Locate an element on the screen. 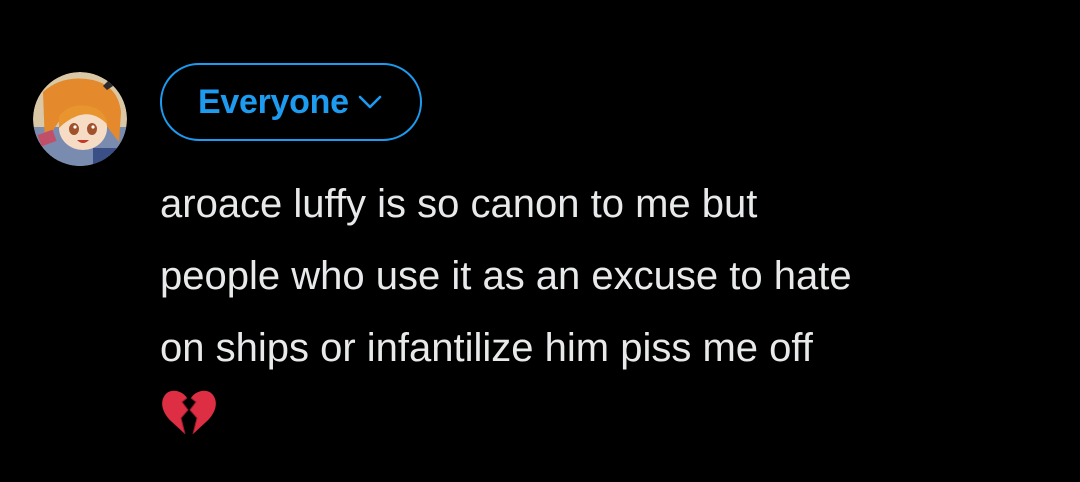  post-text-line: on ships or infantilize him piss me off is located at coordinates (486, 348).